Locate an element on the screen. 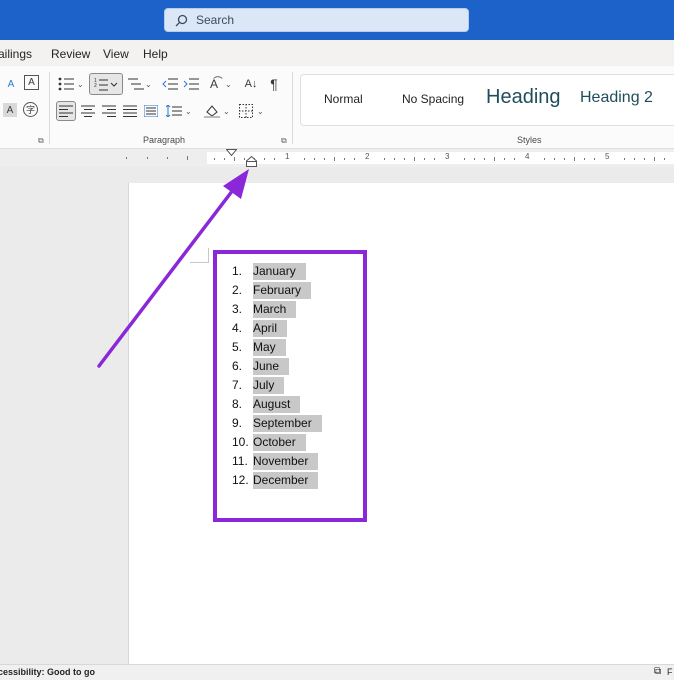  bullets-icon is located at coordinates (66, 84).